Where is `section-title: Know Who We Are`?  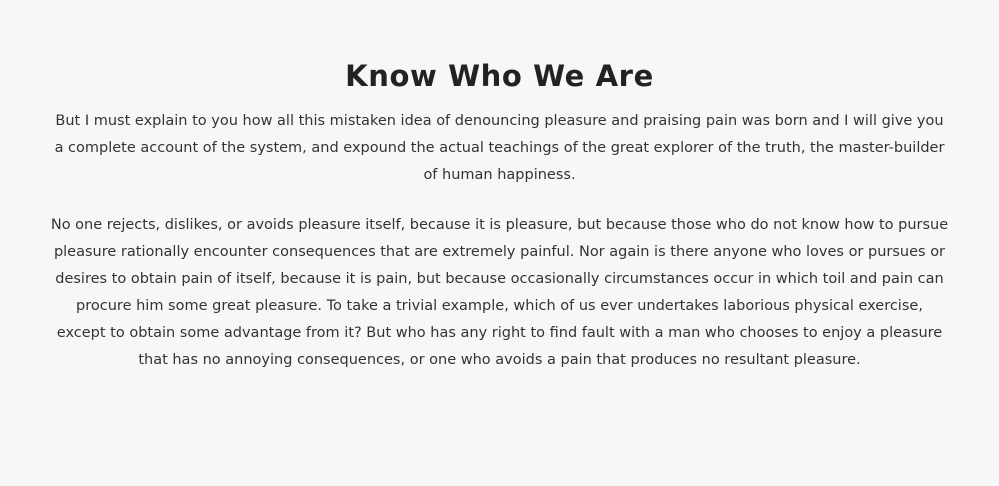
section-title: Know Who We Are is located at coordinates (499, 76).